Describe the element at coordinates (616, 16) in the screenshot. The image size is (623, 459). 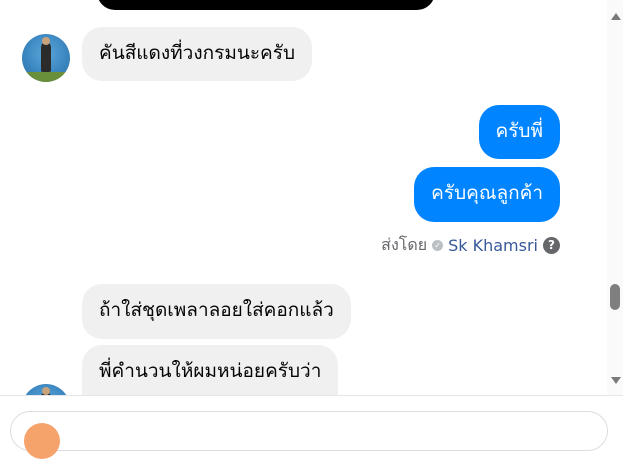
I see `scroll-up-arrow-icon` at that location.